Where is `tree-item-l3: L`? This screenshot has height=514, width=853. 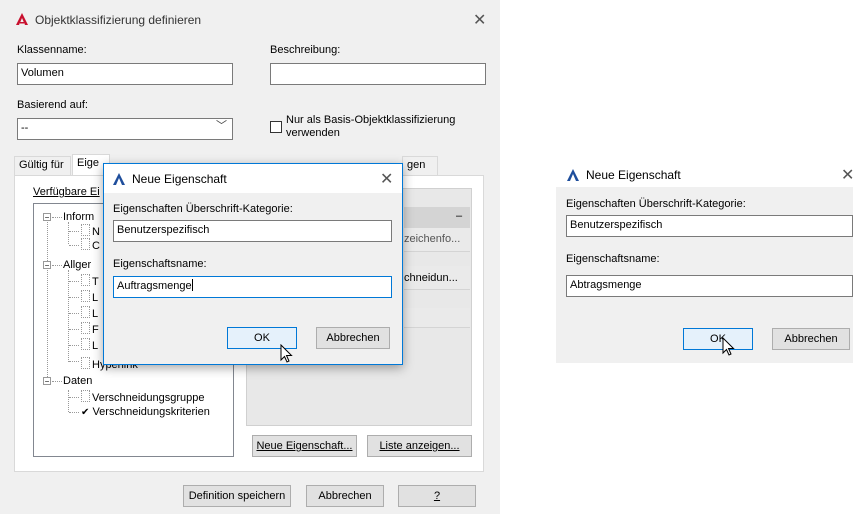 tree-item-l3: L is located at coordinates (89, 345).